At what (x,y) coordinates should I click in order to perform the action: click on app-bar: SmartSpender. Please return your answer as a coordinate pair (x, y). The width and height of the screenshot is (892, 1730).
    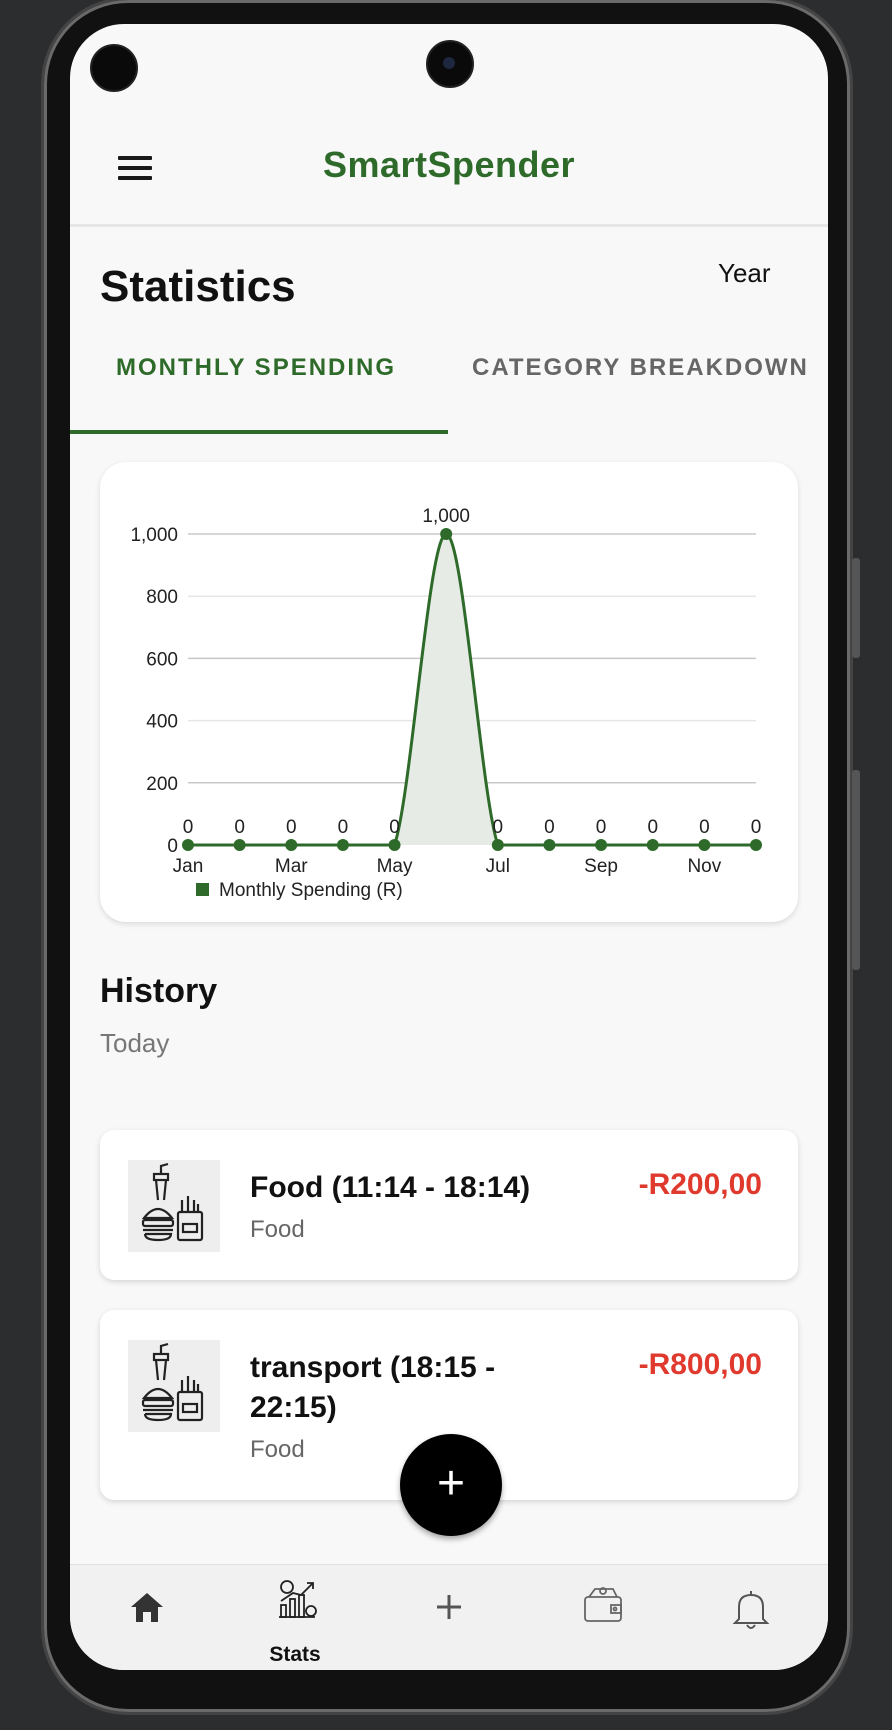
    Looking at the image, I should click on (449, 165).